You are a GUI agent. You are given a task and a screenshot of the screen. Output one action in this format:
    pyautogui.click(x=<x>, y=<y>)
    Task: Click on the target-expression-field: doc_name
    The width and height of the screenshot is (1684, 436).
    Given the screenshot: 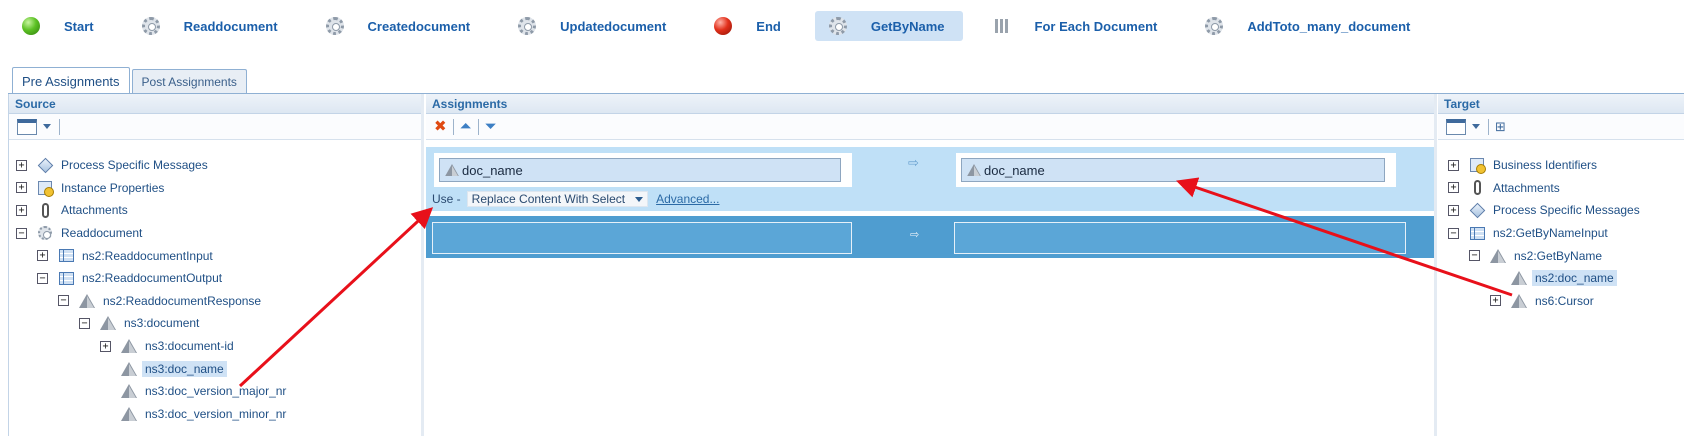 What is the action you would take?
    pyautogui.click(x=1176, y=170)
    